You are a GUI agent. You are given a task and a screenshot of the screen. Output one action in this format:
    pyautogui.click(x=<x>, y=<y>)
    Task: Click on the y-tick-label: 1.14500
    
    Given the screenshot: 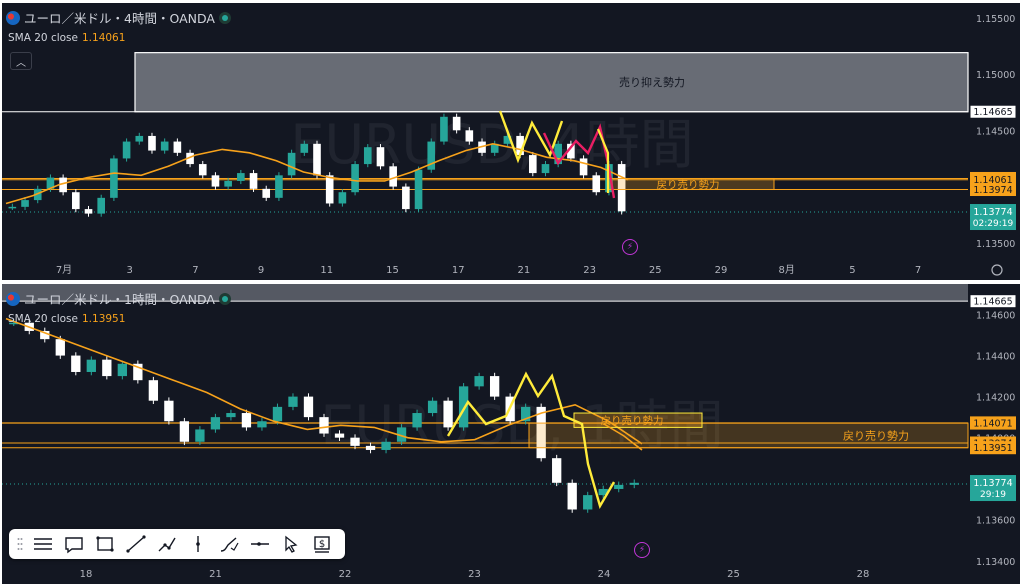 What is the action you would take?
    pyautogui.click(x=995, y=131)
    